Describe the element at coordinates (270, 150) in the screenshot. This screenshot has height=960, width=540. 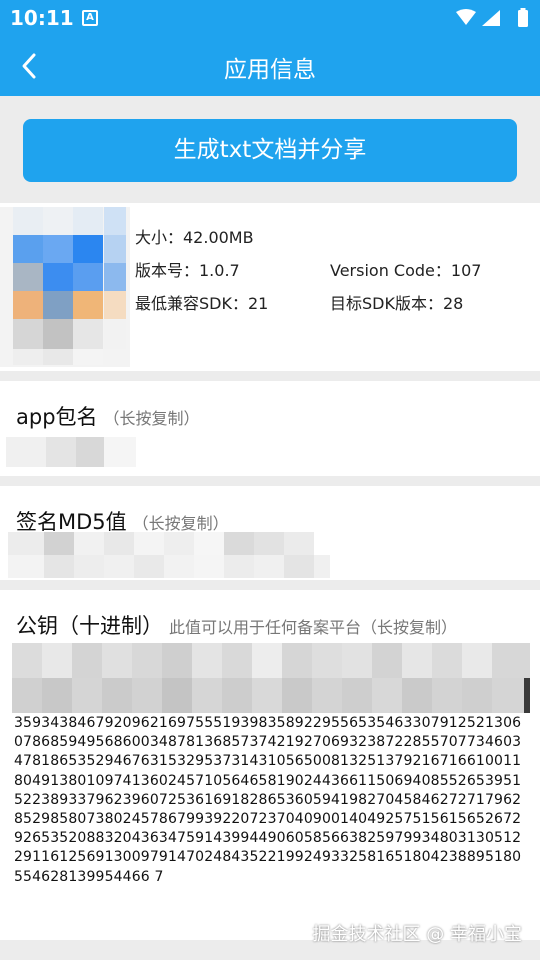
I see `generate-txt-share-button: 生成txt文档并分享` at that location.